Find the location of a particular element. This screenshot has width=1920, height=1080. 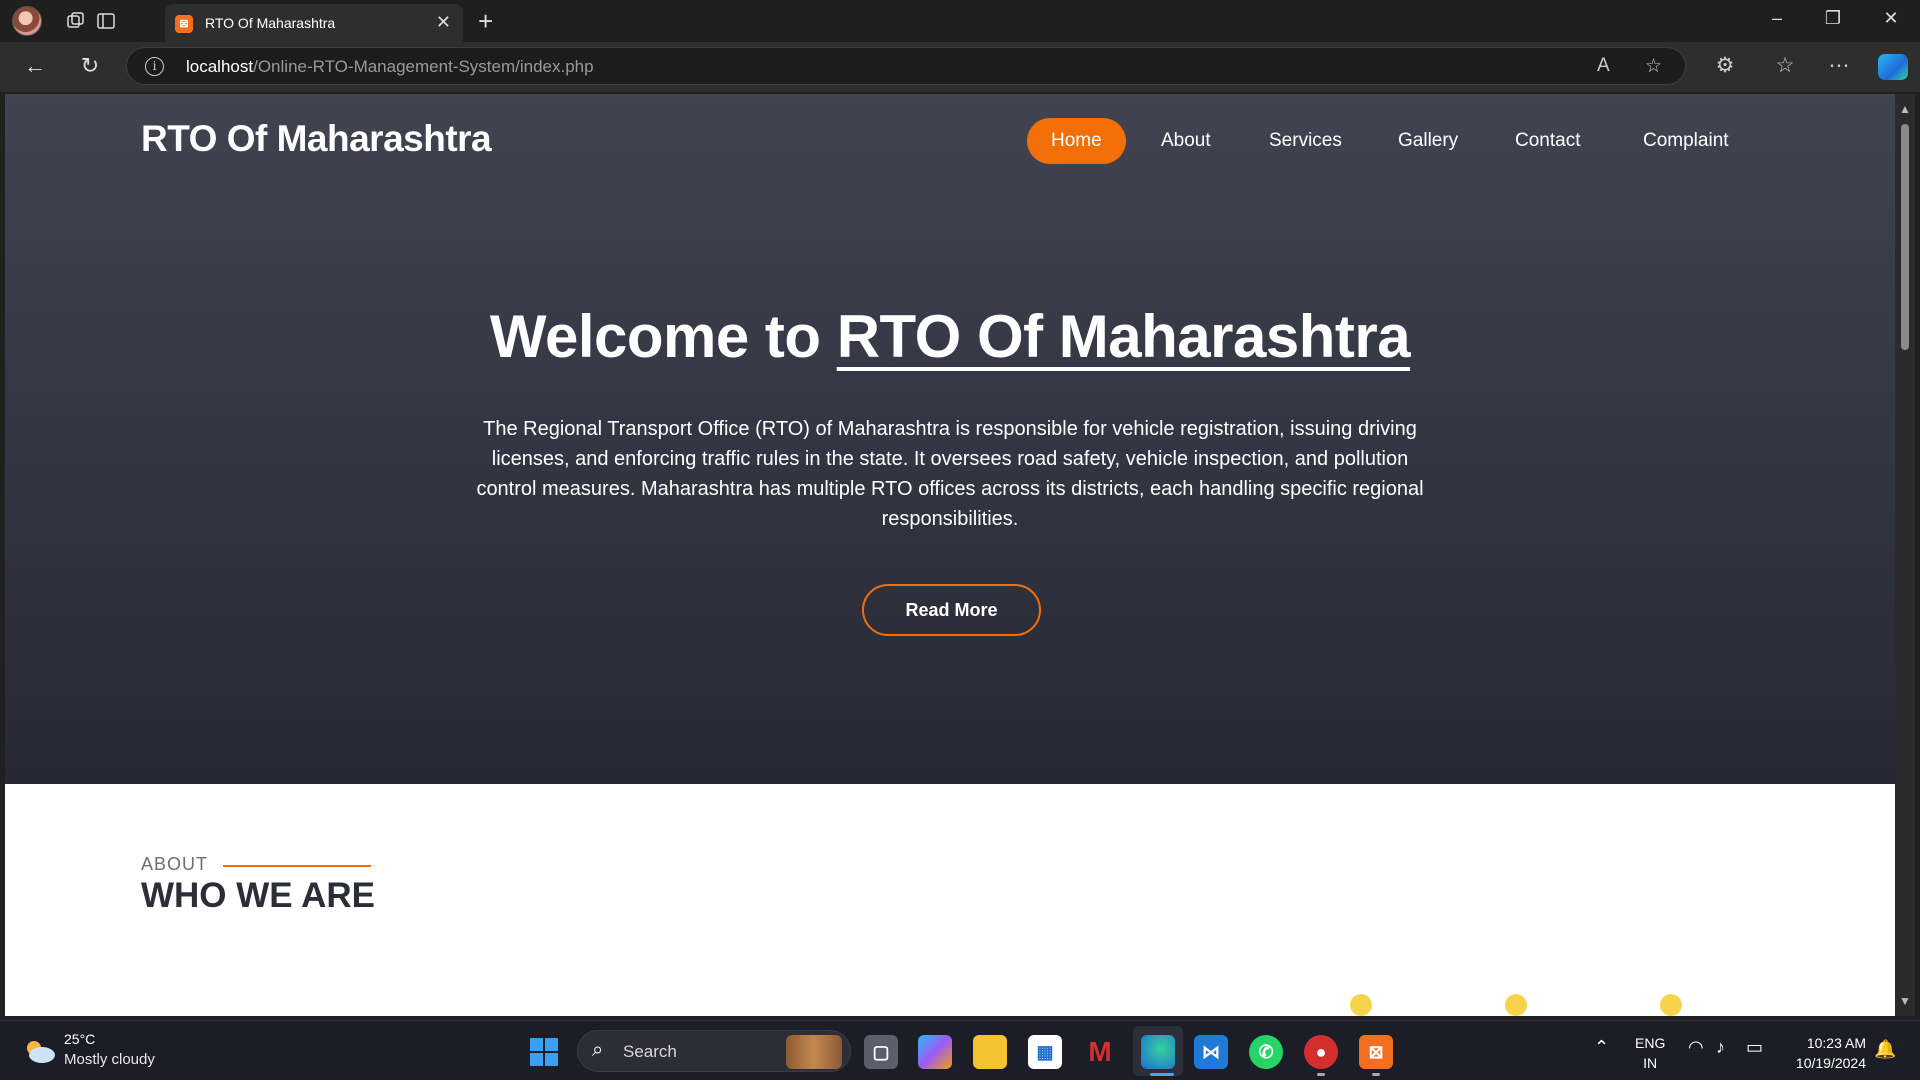

search-label: Search is located at coordinates (650, 1051).